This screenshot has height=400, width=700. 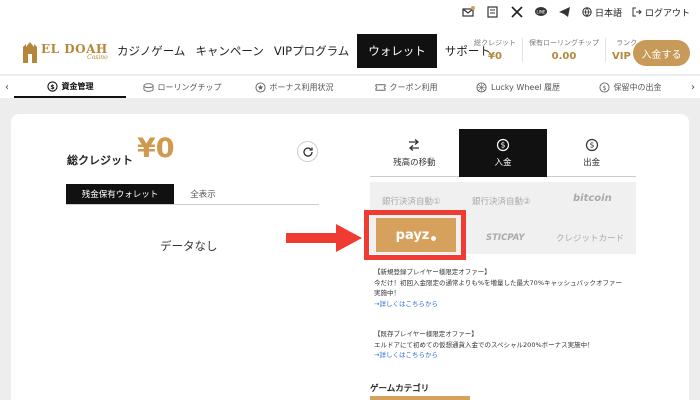 I want to click on promo-text: 実施中！, so click(x=387, y=293).